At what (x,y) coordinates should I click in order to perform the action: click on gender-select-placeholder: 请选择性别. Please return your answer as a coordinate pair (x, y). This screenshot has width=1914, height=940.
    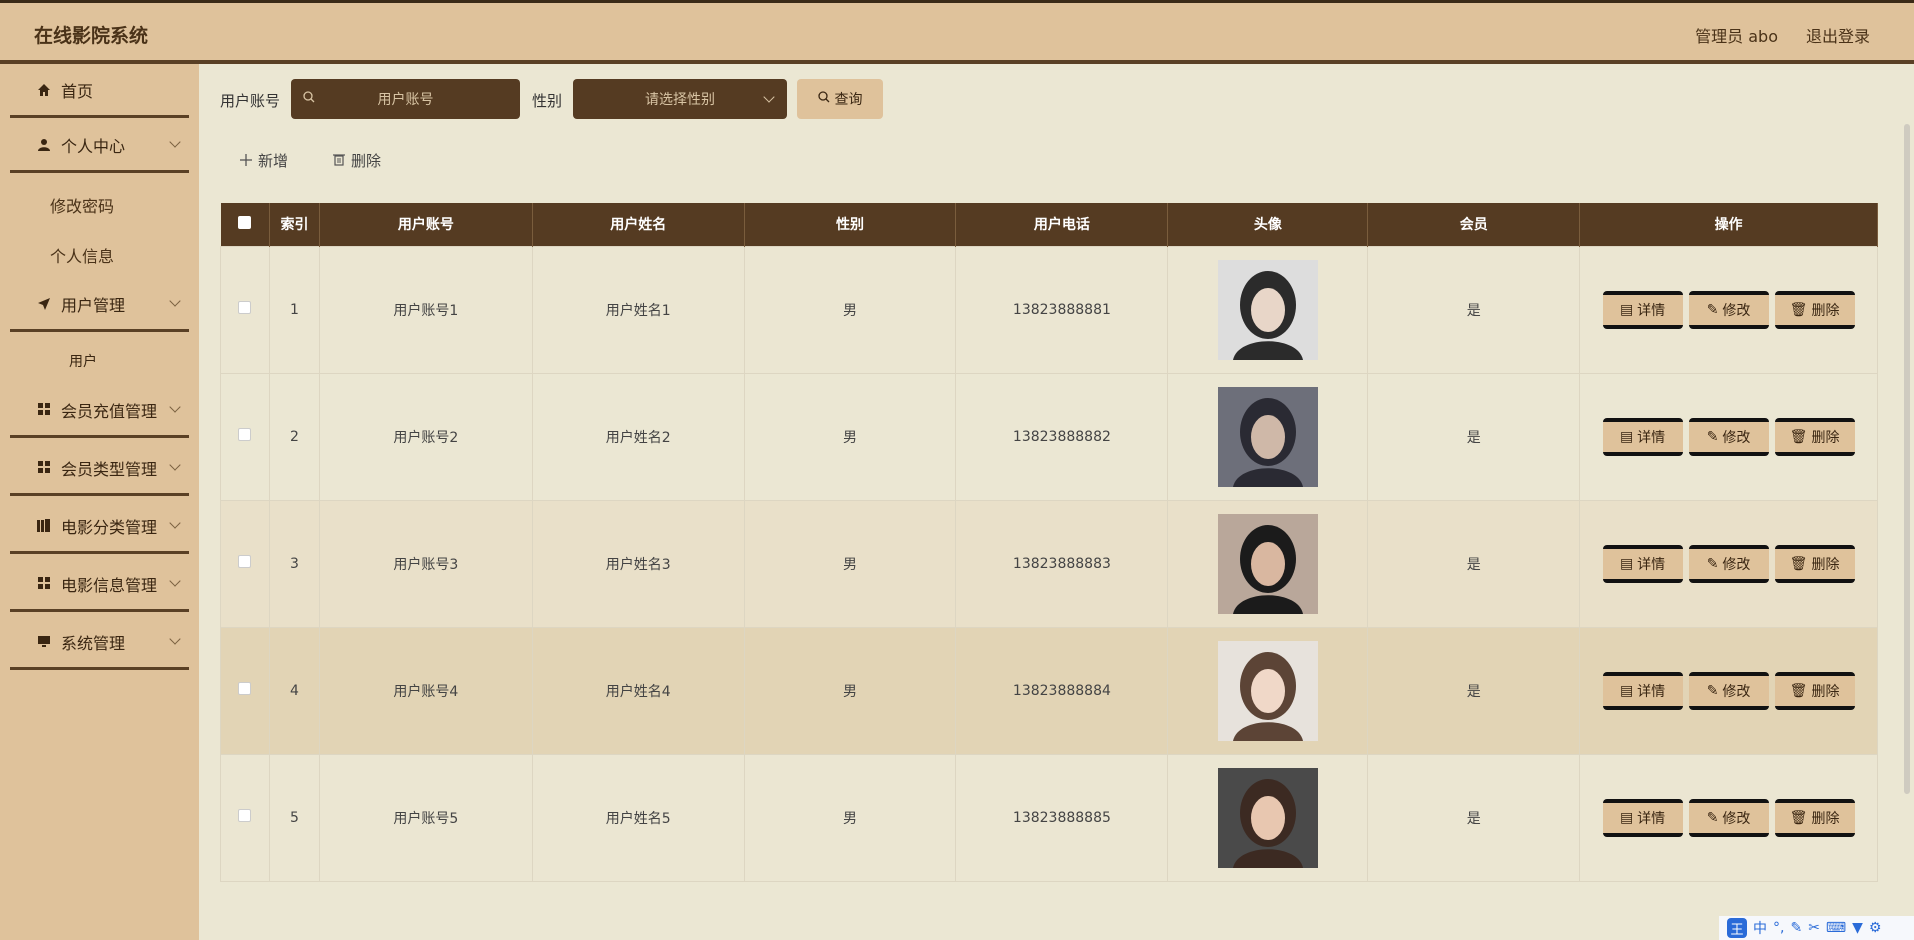
    Looking at the image, I should click on (680, 100).